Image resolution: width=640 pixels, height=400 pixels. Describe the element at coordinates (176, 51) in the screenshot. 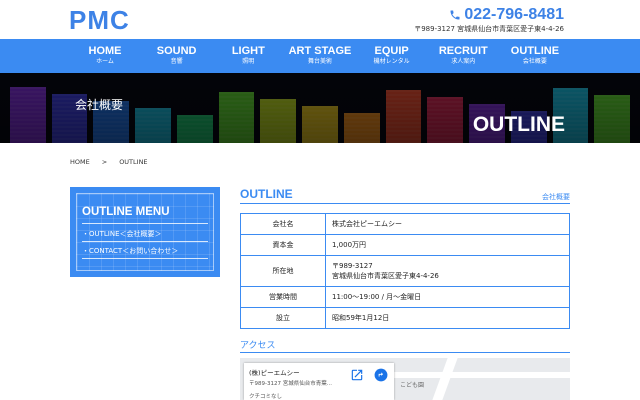

I see `nav-label: SOUND` at that location.